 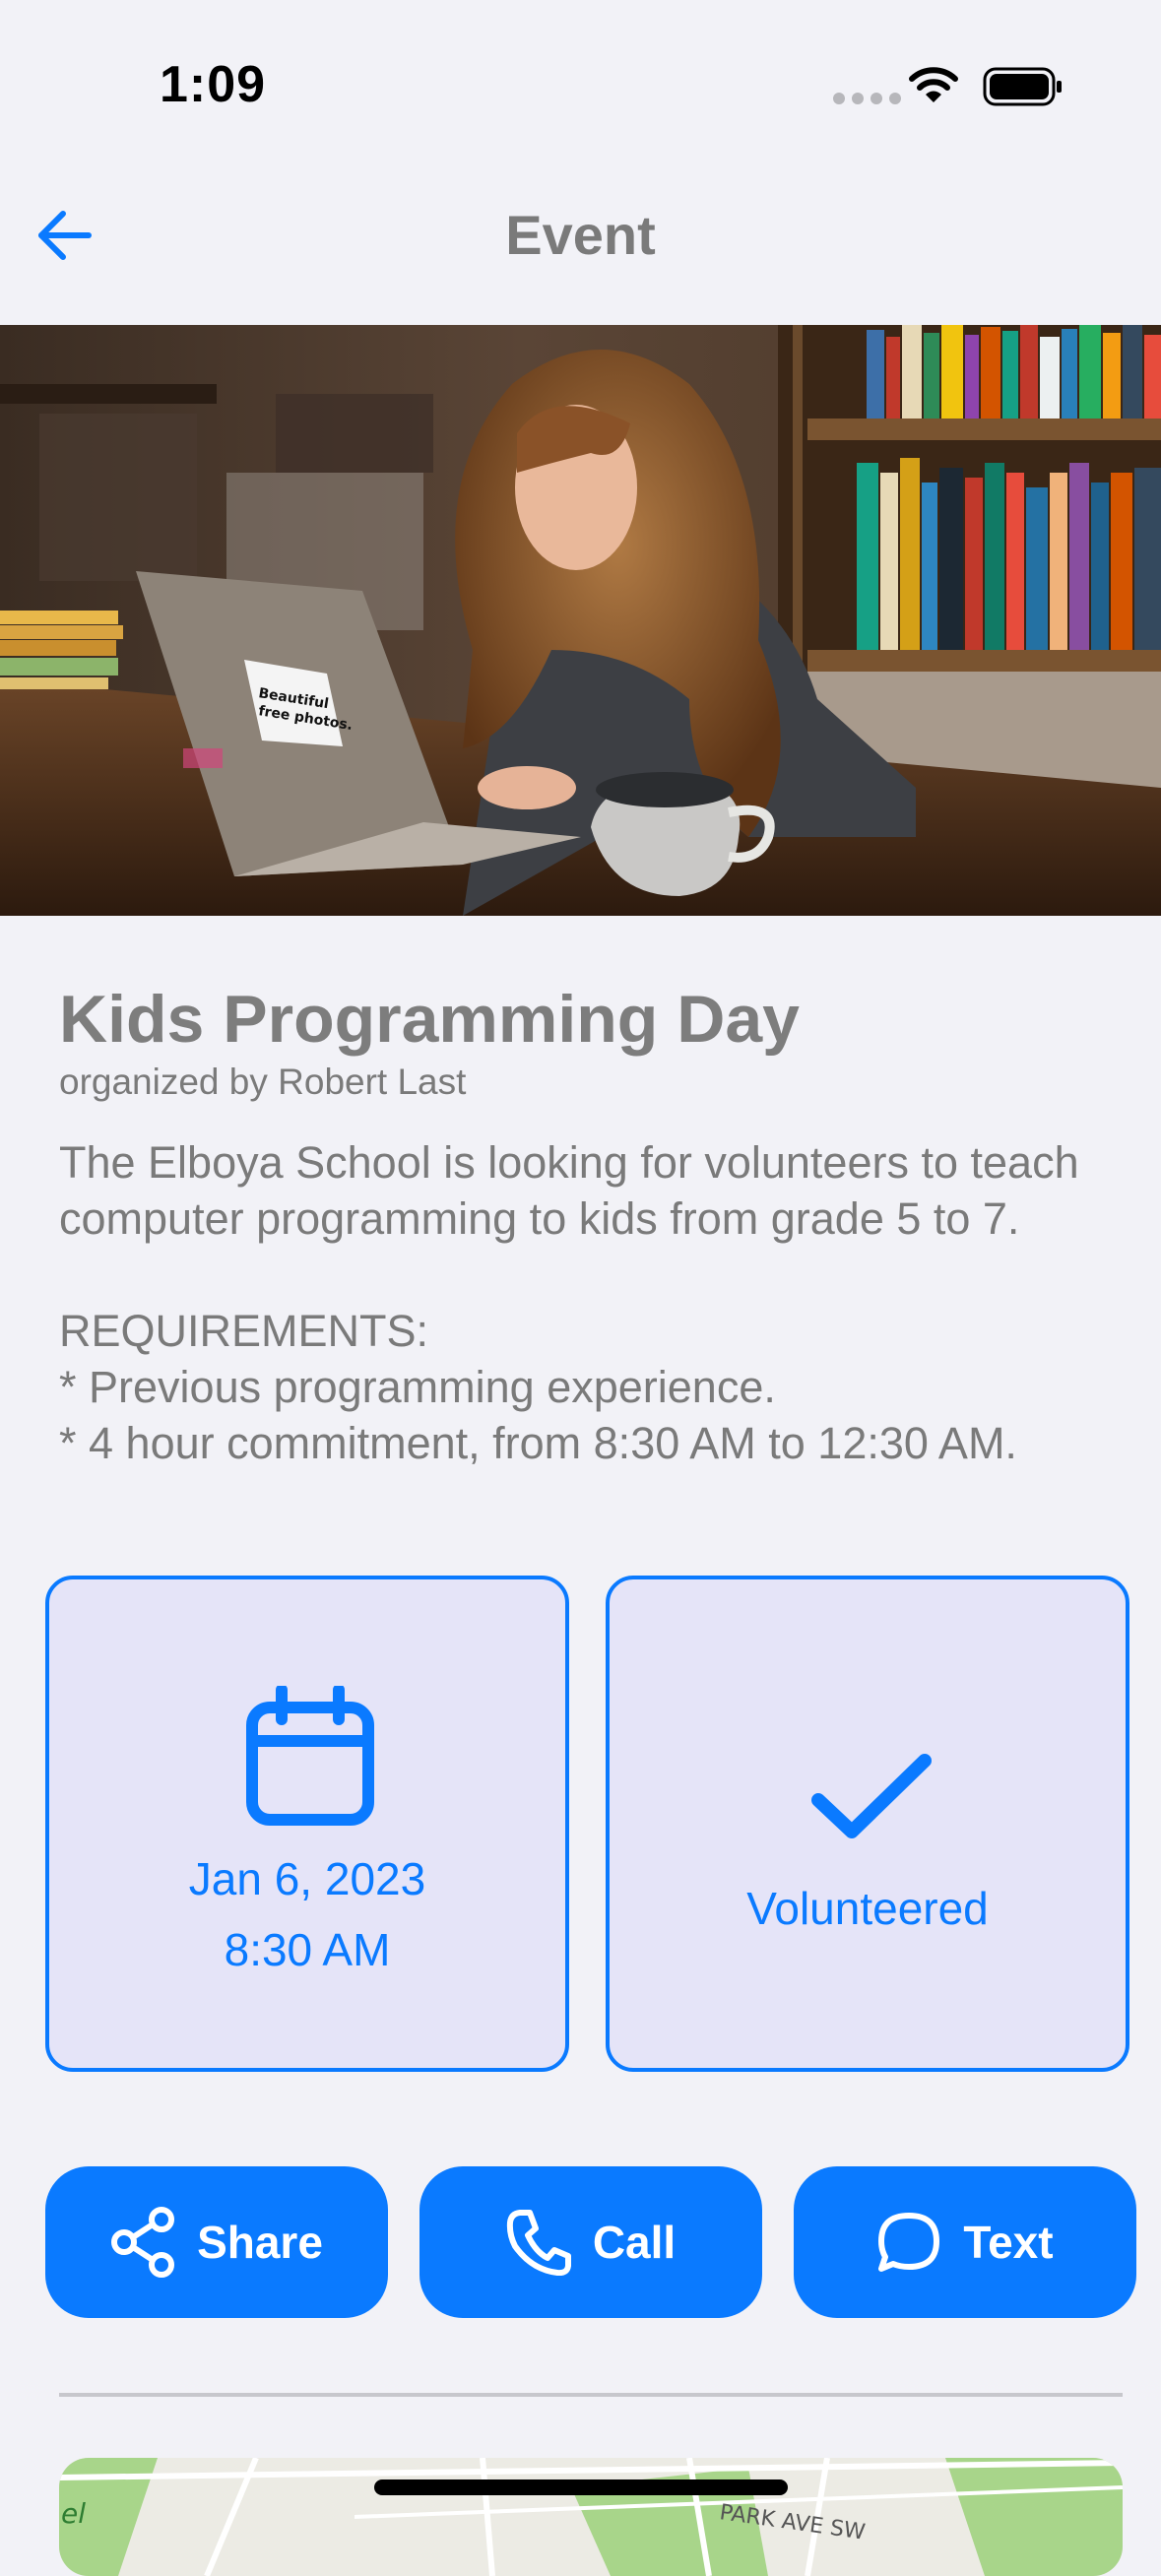 I want to click on status-time: 1:09, so click(x=213, y=84).